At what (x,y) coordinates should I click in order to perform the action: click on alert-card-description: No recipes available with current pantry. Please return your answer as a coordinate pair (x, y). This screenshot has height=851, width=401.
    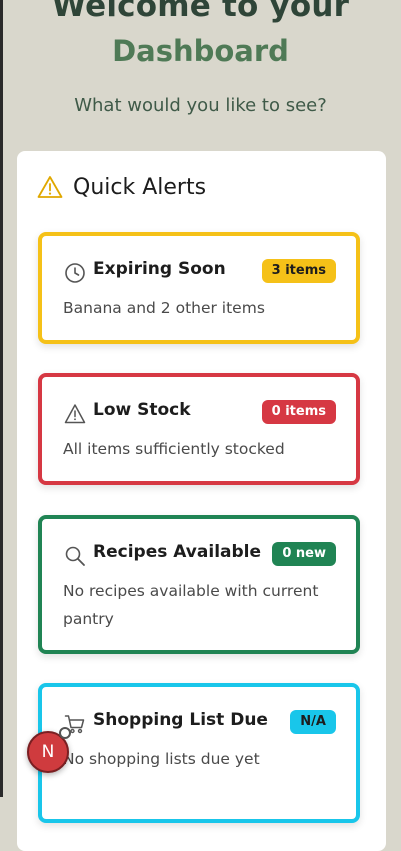
    Looking at the image, I should click on (191, 605).